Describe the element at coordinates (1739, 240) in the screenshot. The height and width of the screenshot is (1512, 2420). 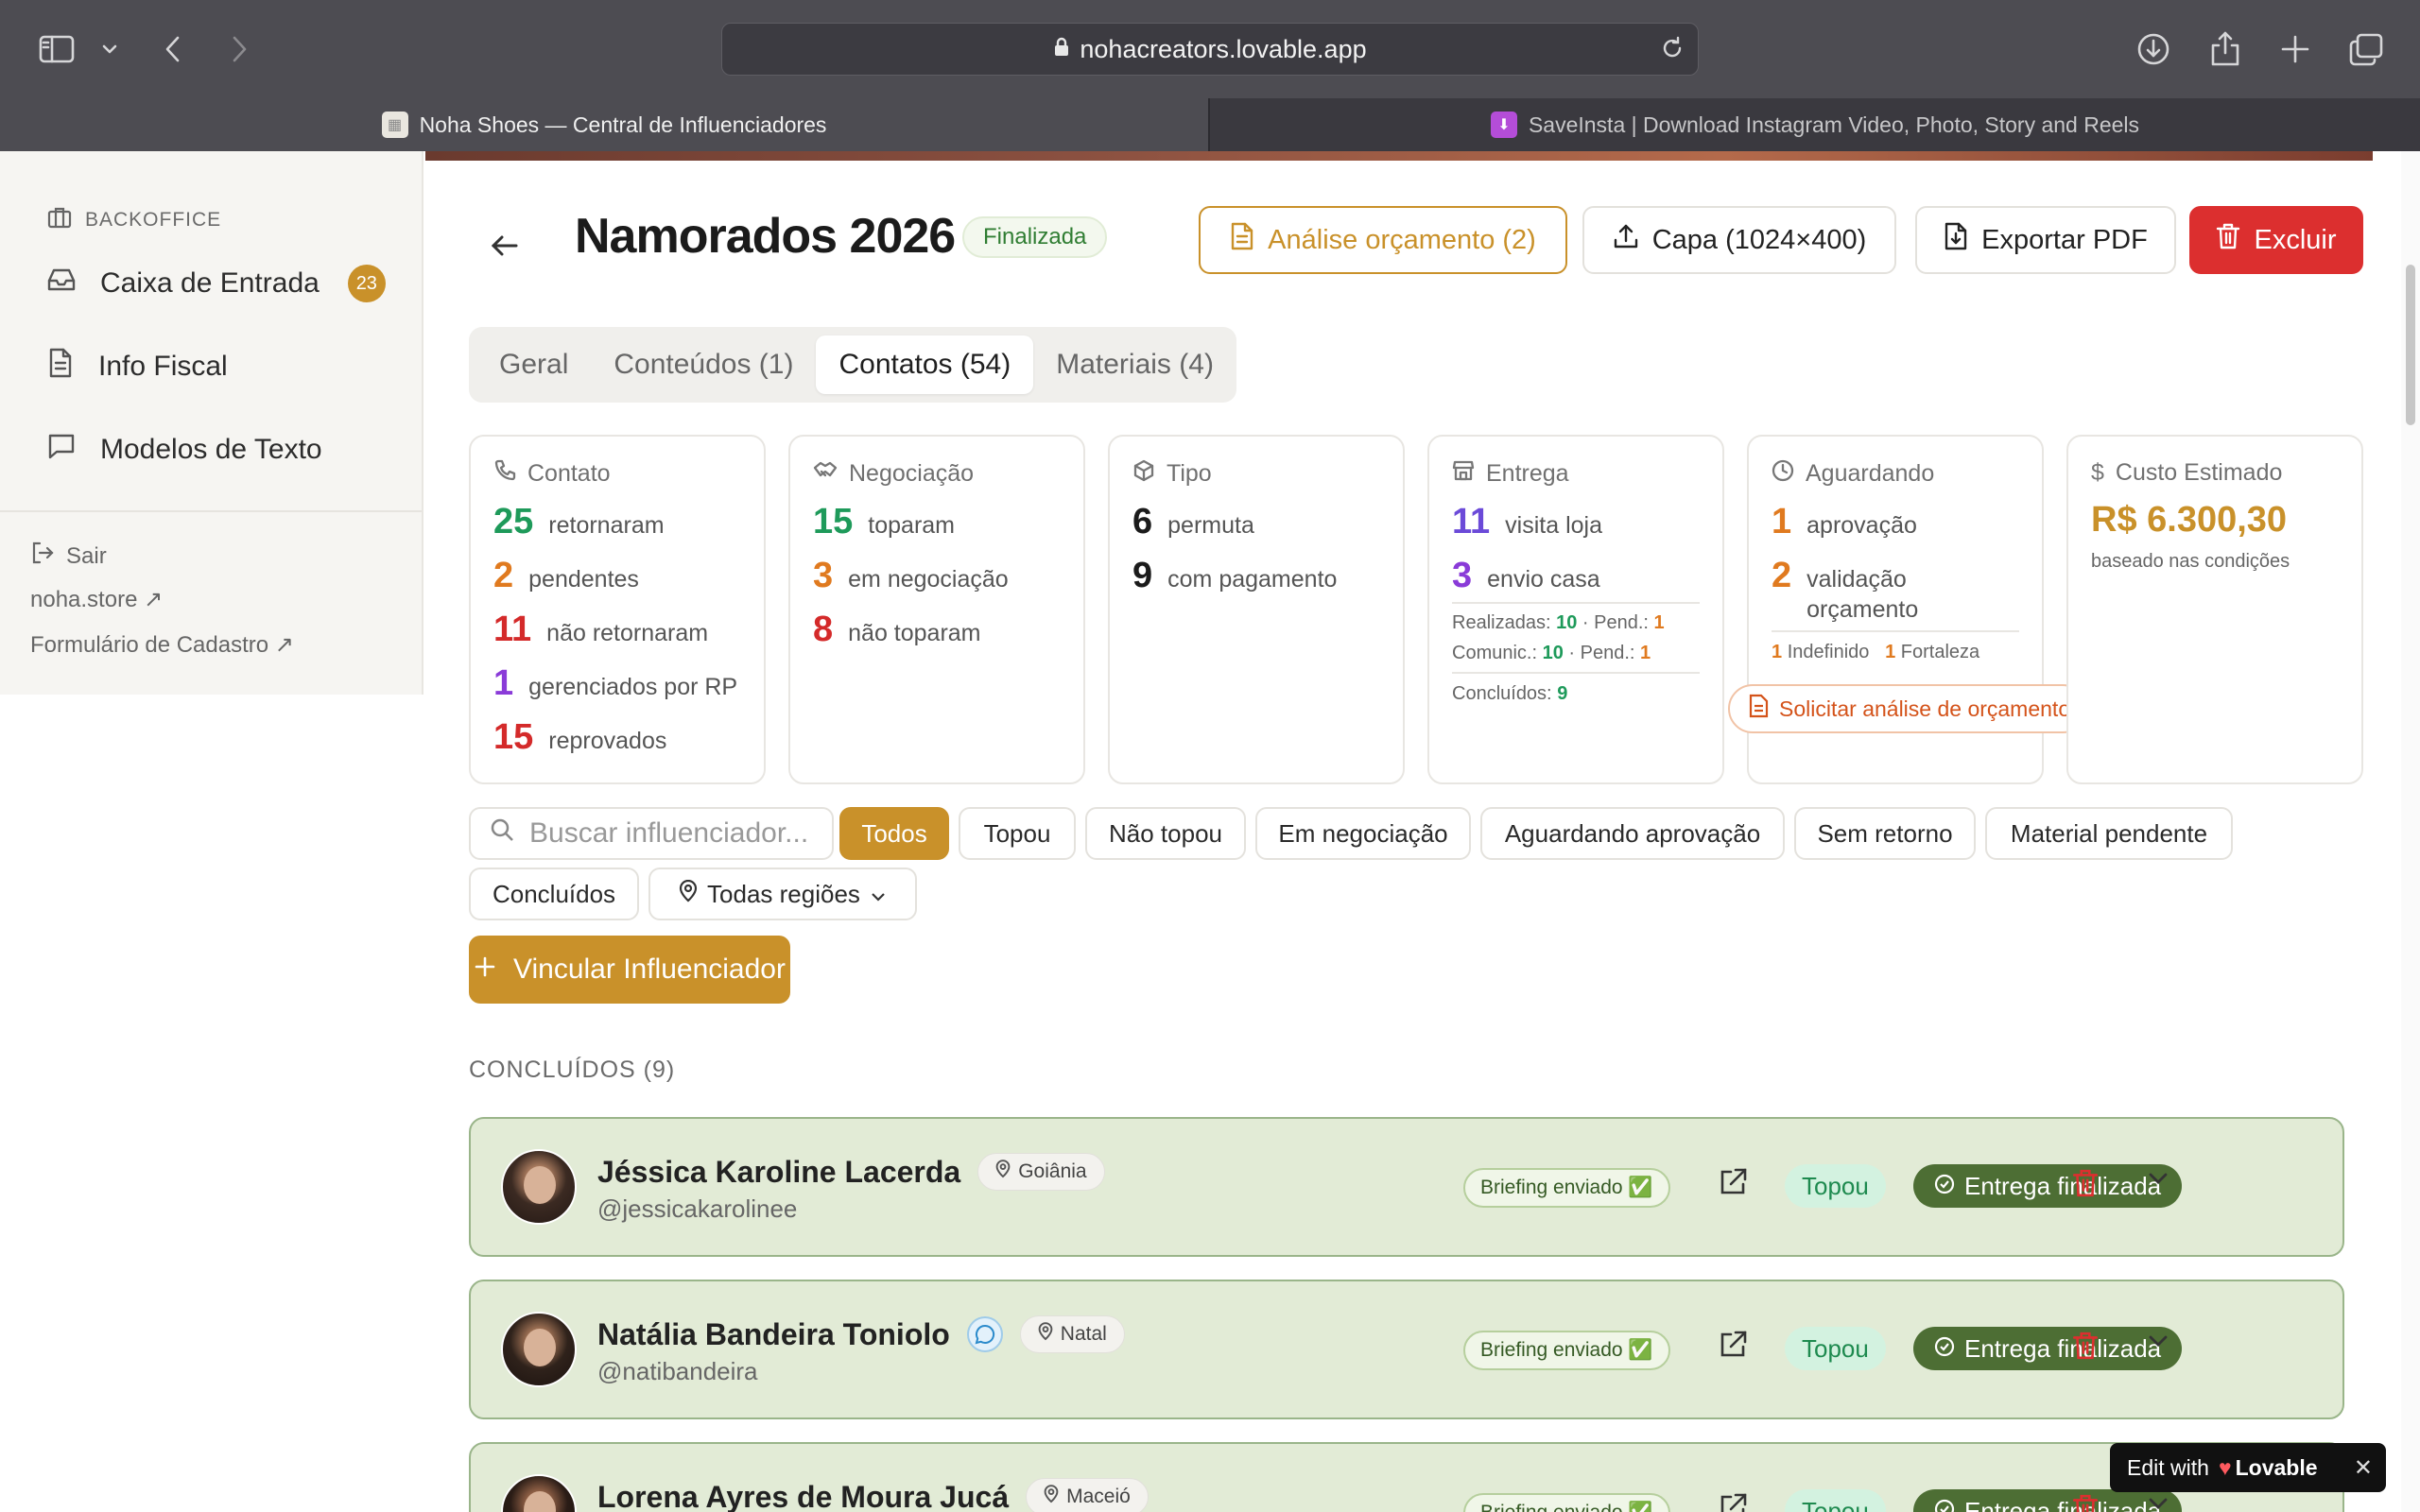
I see `cover-upload-button: Capa (1024×400)` at that location.